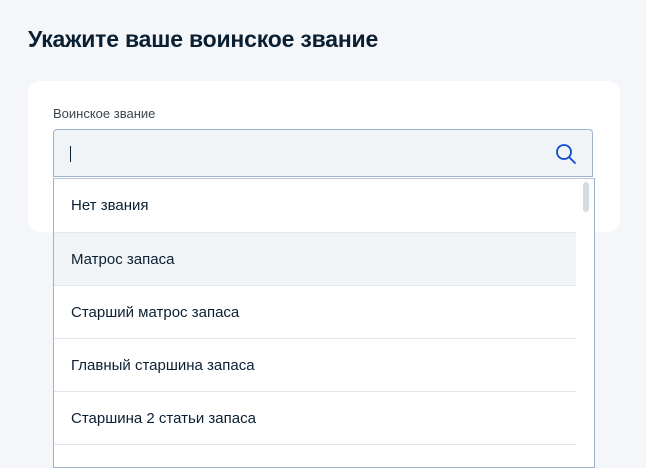 This screenshot has height=468, width=646. I want to click on text-cursor, so click(70, 154).